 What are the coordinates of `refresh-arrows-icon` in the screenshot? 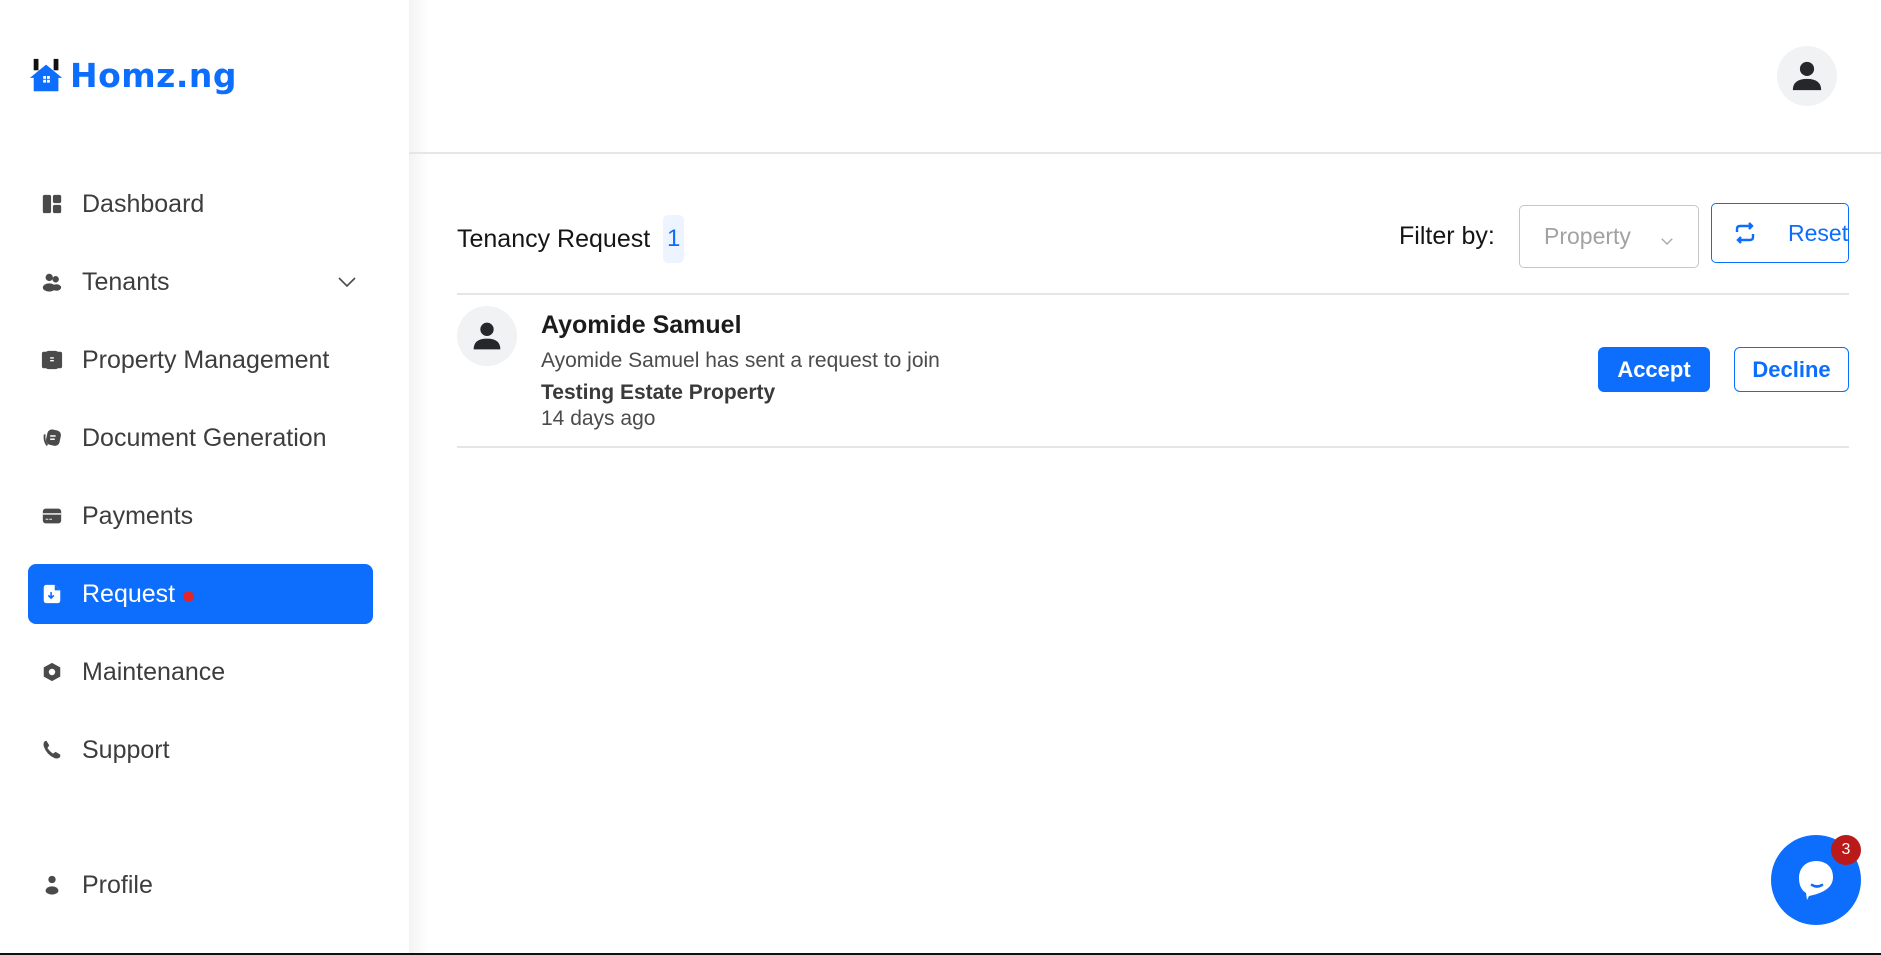 It's located at (1745, 233).